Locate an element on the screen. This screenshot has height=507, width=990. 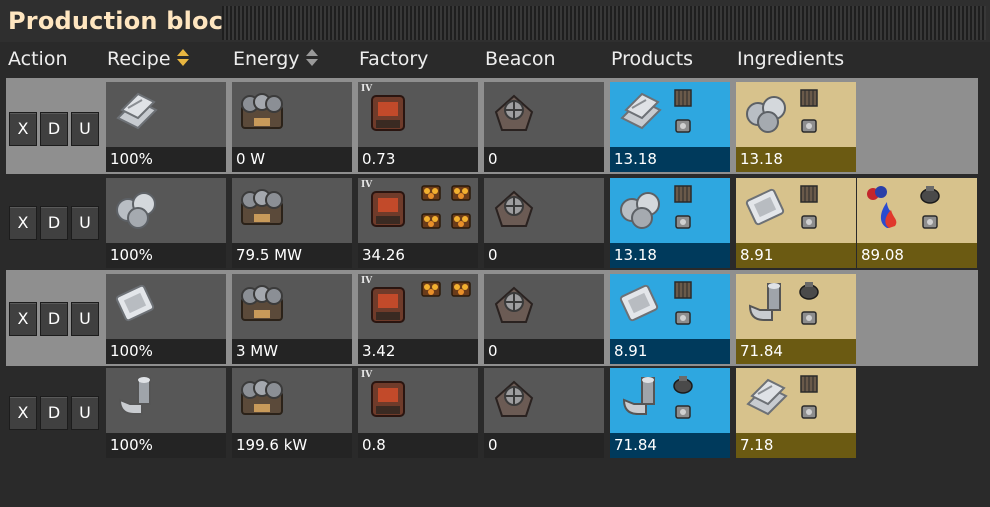
column-header-recipe: Recipe is located at coordinates (148, 59).